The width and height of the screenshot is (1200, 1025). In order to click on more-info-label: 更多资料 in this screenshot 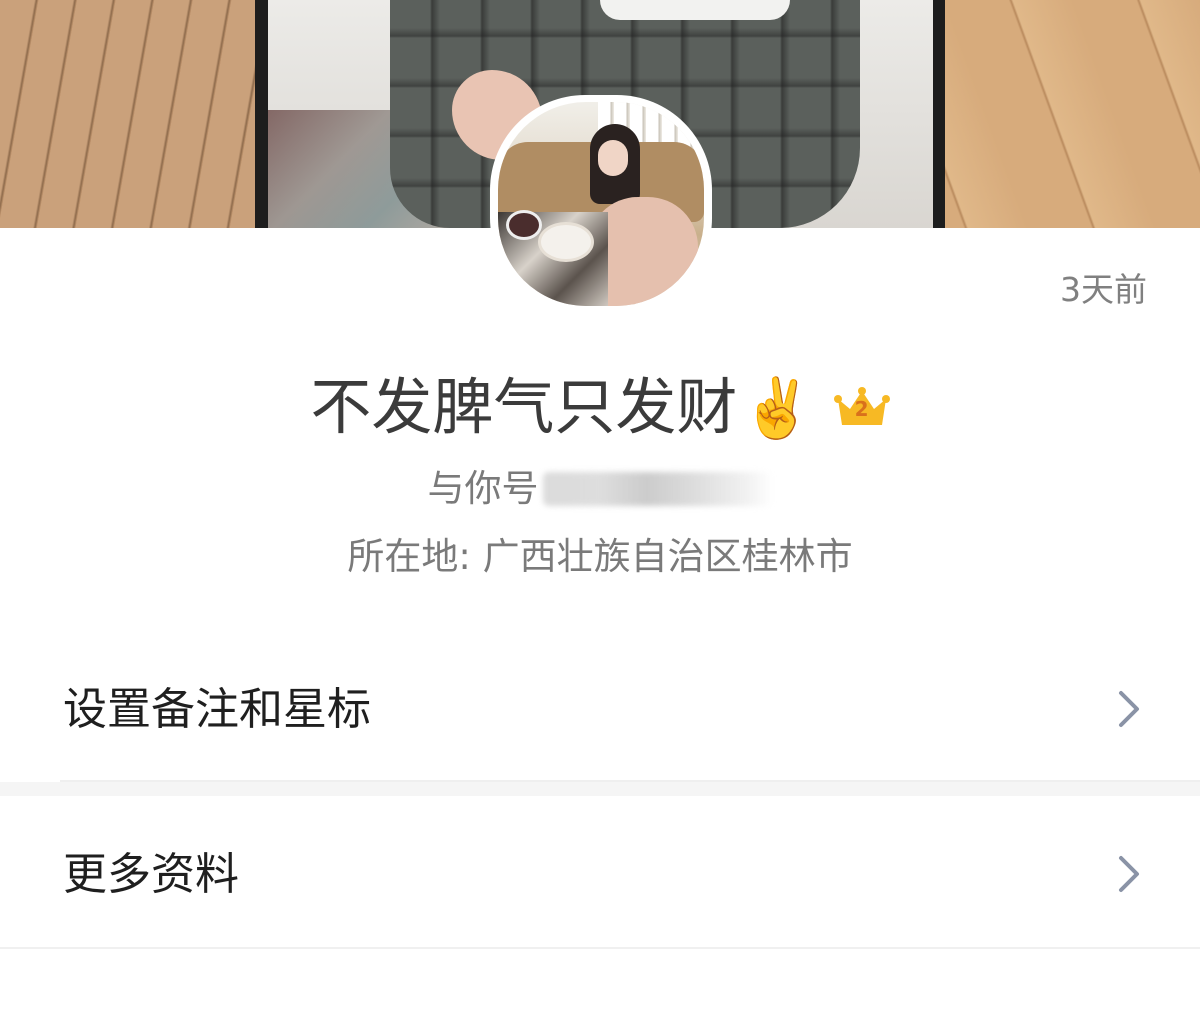, I will do `click(151, 874)`.